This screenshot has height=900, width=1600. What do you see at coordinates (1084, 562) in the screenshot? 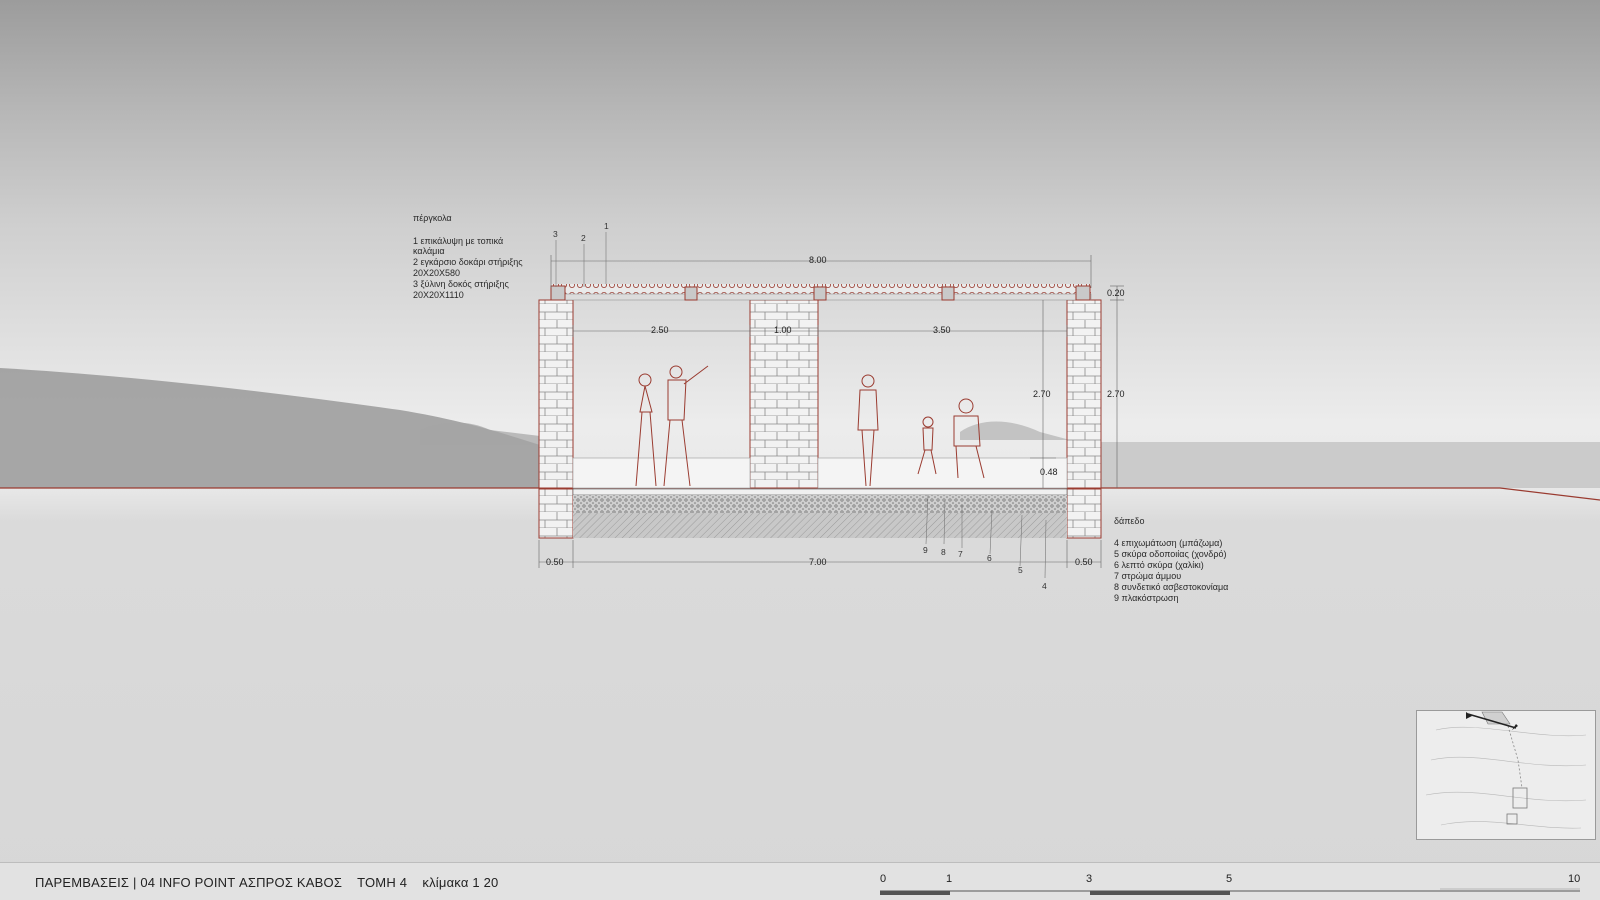
I see `dim-wall-right: 0.50` at bounding box center [1084, 562].